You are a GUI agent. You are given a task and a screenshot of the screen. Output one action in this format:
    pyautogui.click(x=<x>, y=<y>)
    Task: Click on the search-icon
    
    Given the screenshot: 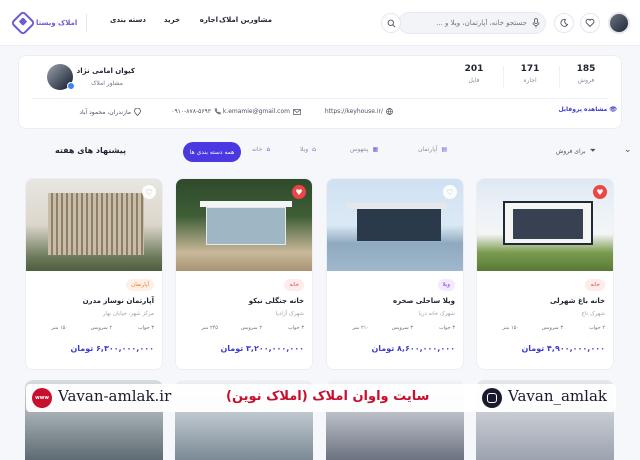 What is the action you would take?
    pyautogui.click(x=391, y=23)
    